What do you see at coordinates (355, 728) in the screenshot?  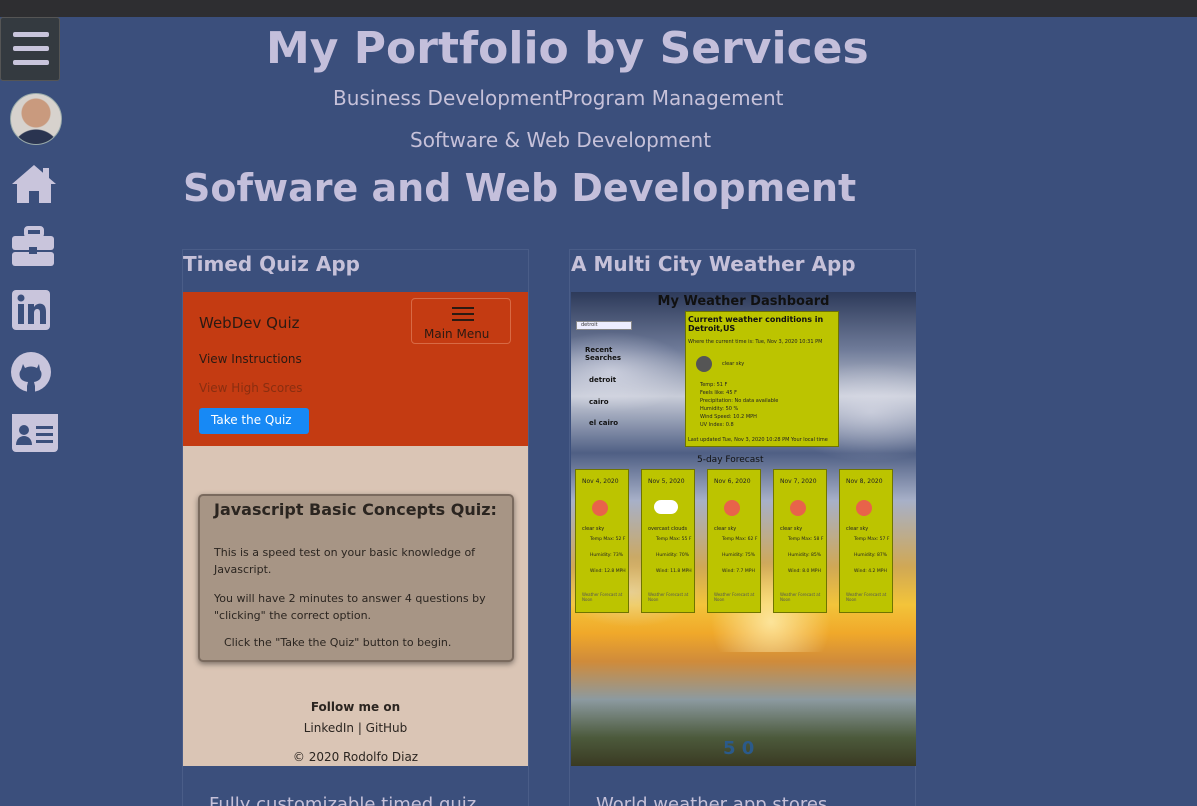 I see `quiz-social-links: LinkedIn | GitHub` at bounding box center [355, 728].